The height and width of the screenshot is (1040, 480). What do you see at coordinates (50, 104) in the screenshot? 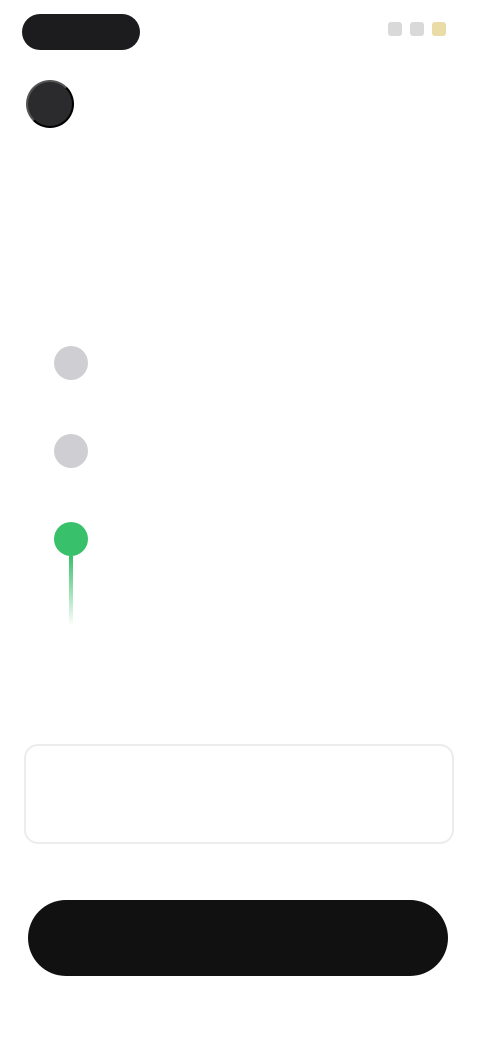
I see `back-button` at bounding box center [50, 104].